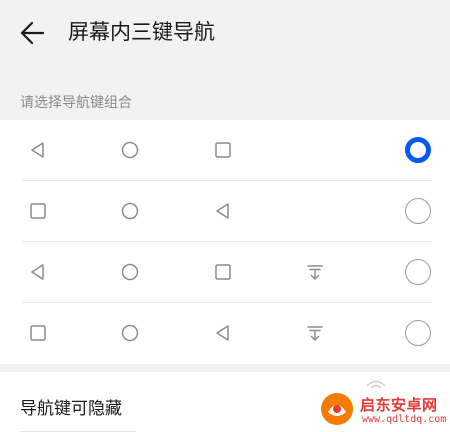 The height and width of the screenshot is (432, 450). Describe the element at coordinates (76, 103) in the screenshot. I see `section-label: 请选择导航键组合` at that location.